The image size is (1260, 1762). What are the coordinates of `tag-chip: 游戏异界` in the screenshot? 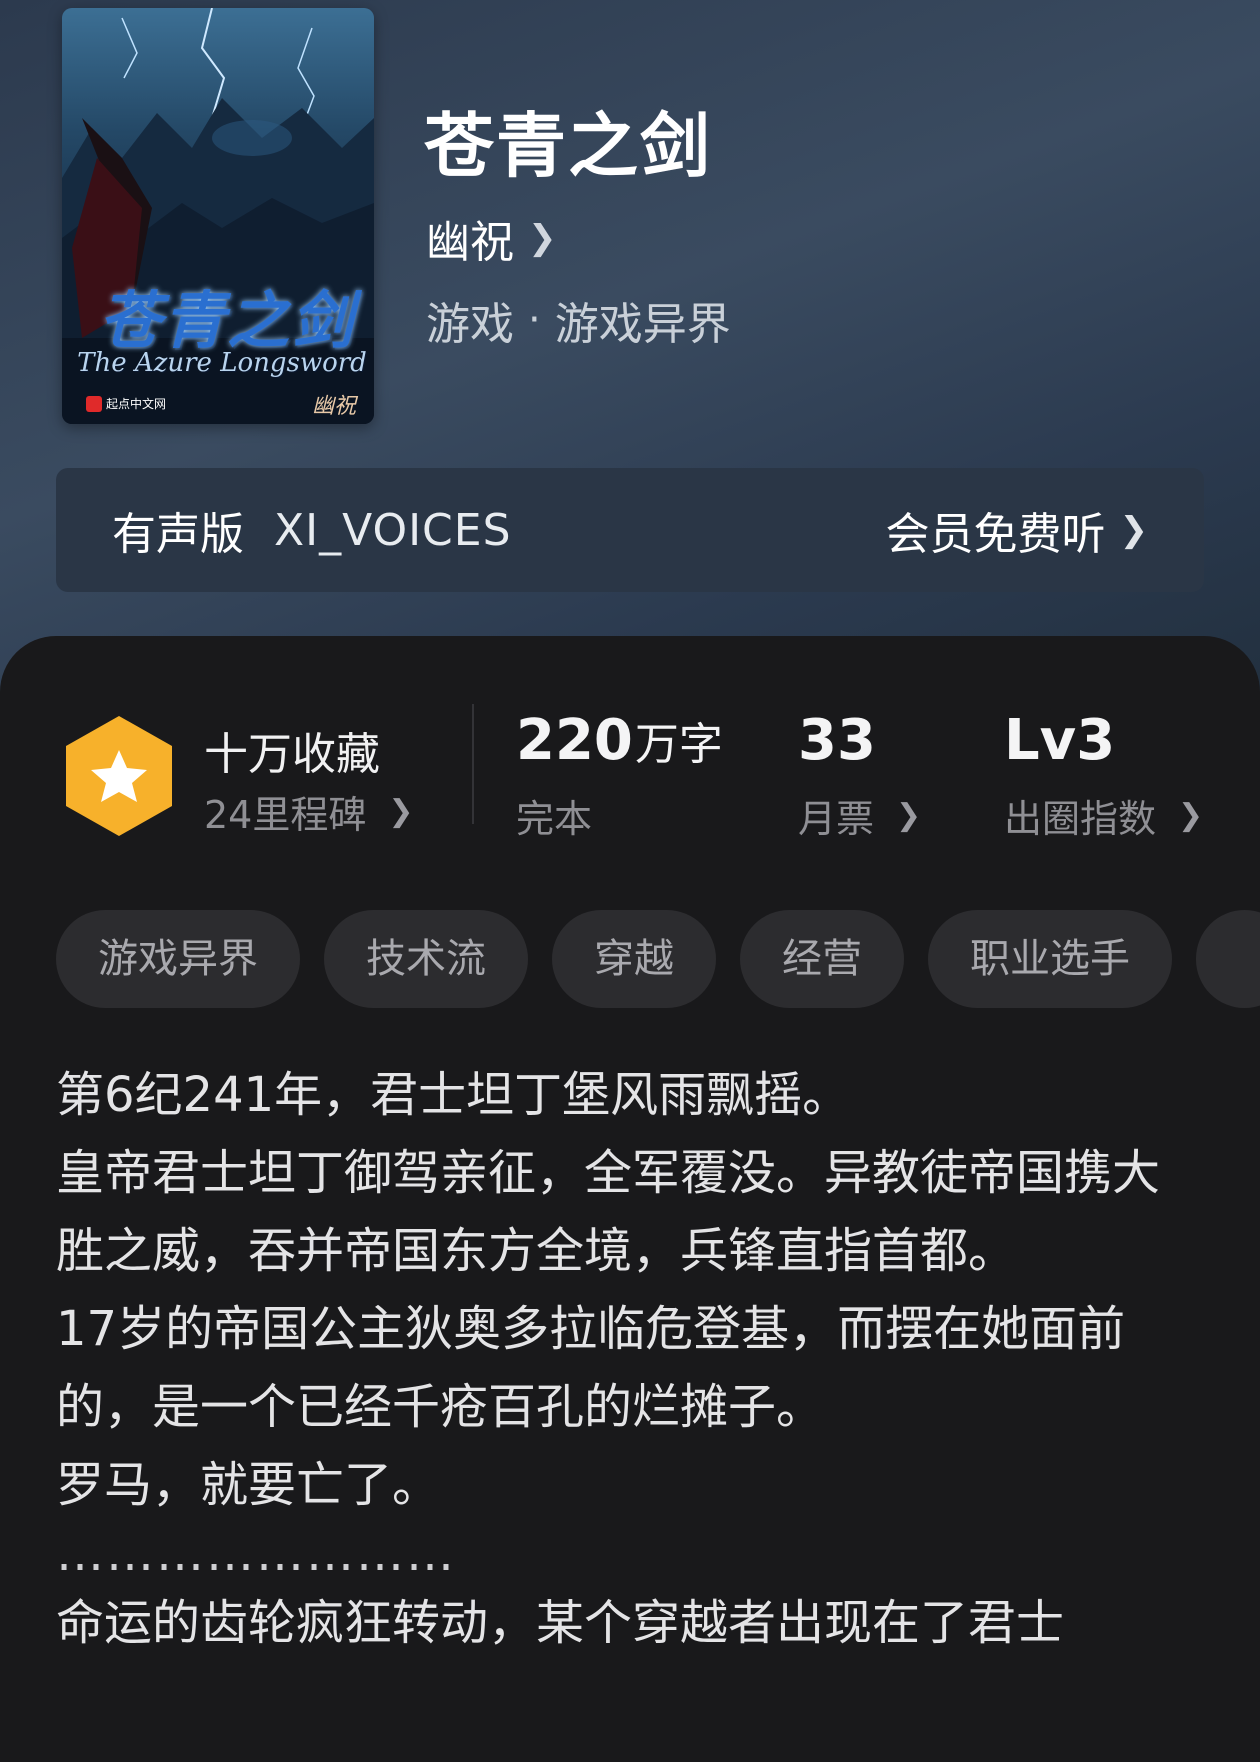 It's located at (178, 959).